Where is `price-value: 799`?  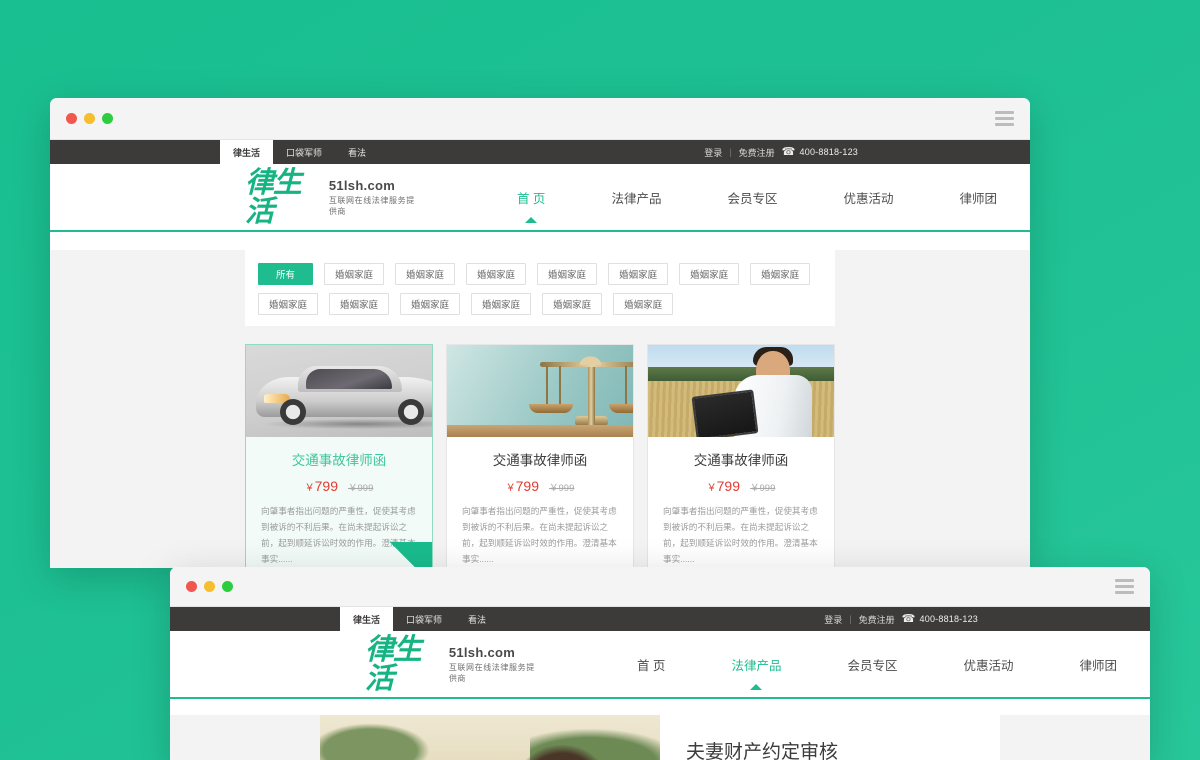 price-value: 799 is located at coordinates (326, 486).